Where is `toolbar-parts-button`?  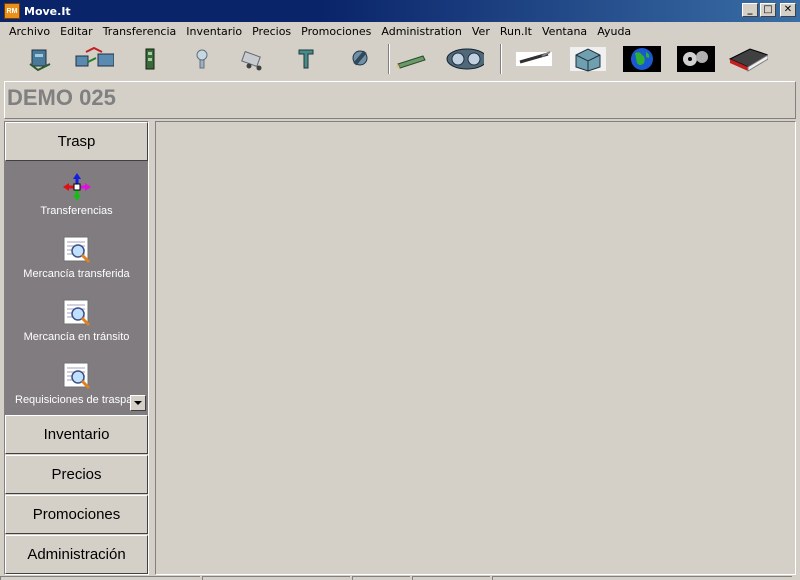 toolbar-parts-button is located at coordinates (696, 59).